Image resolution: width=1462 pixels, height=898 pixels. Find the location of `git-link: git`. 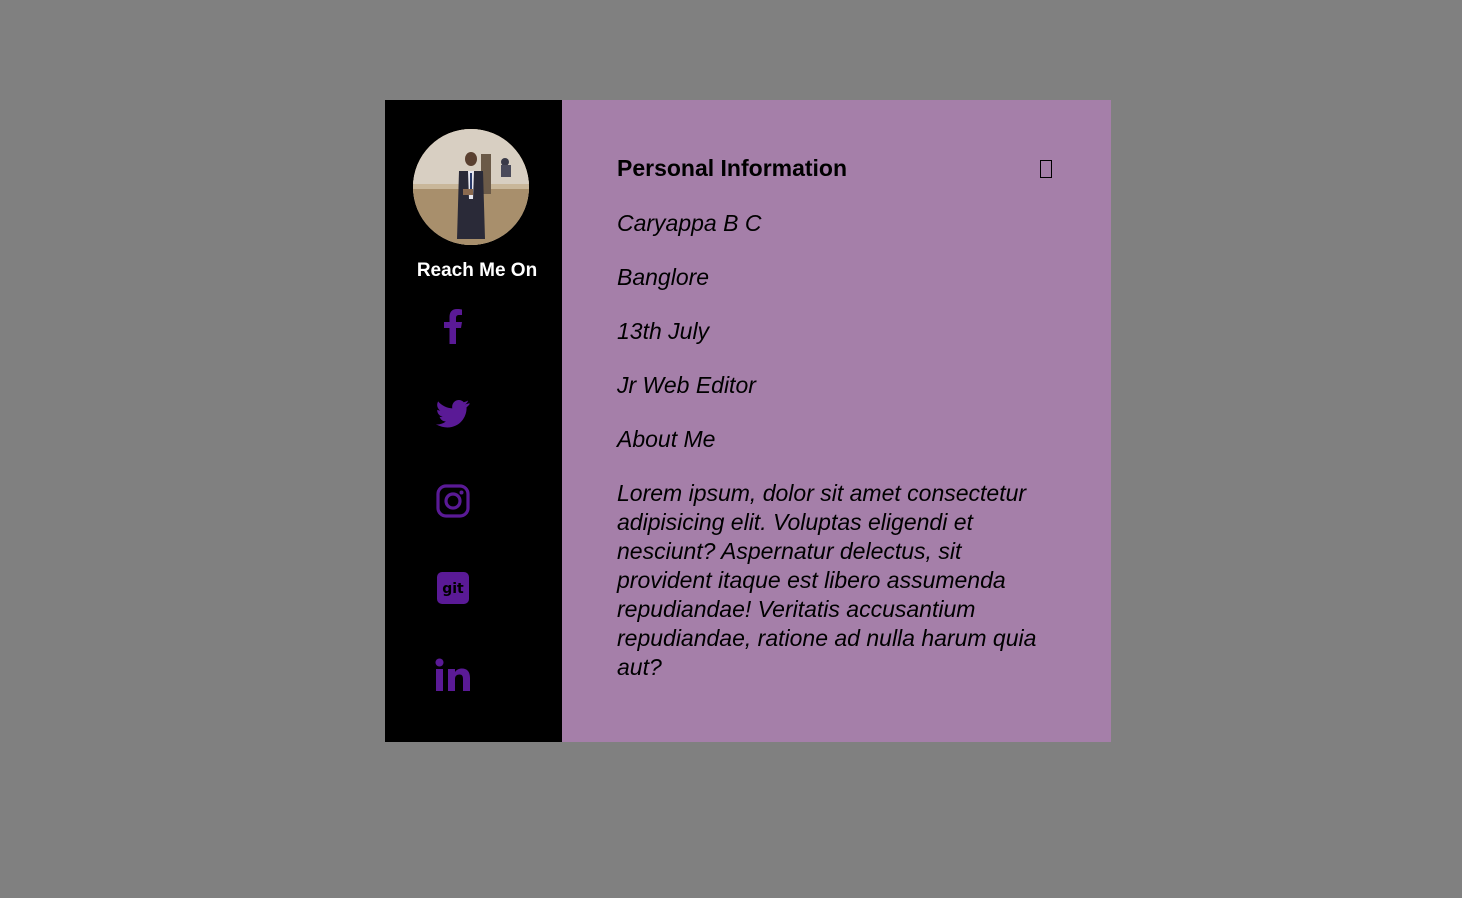

git-link: git is located at coordinates (453, 588).